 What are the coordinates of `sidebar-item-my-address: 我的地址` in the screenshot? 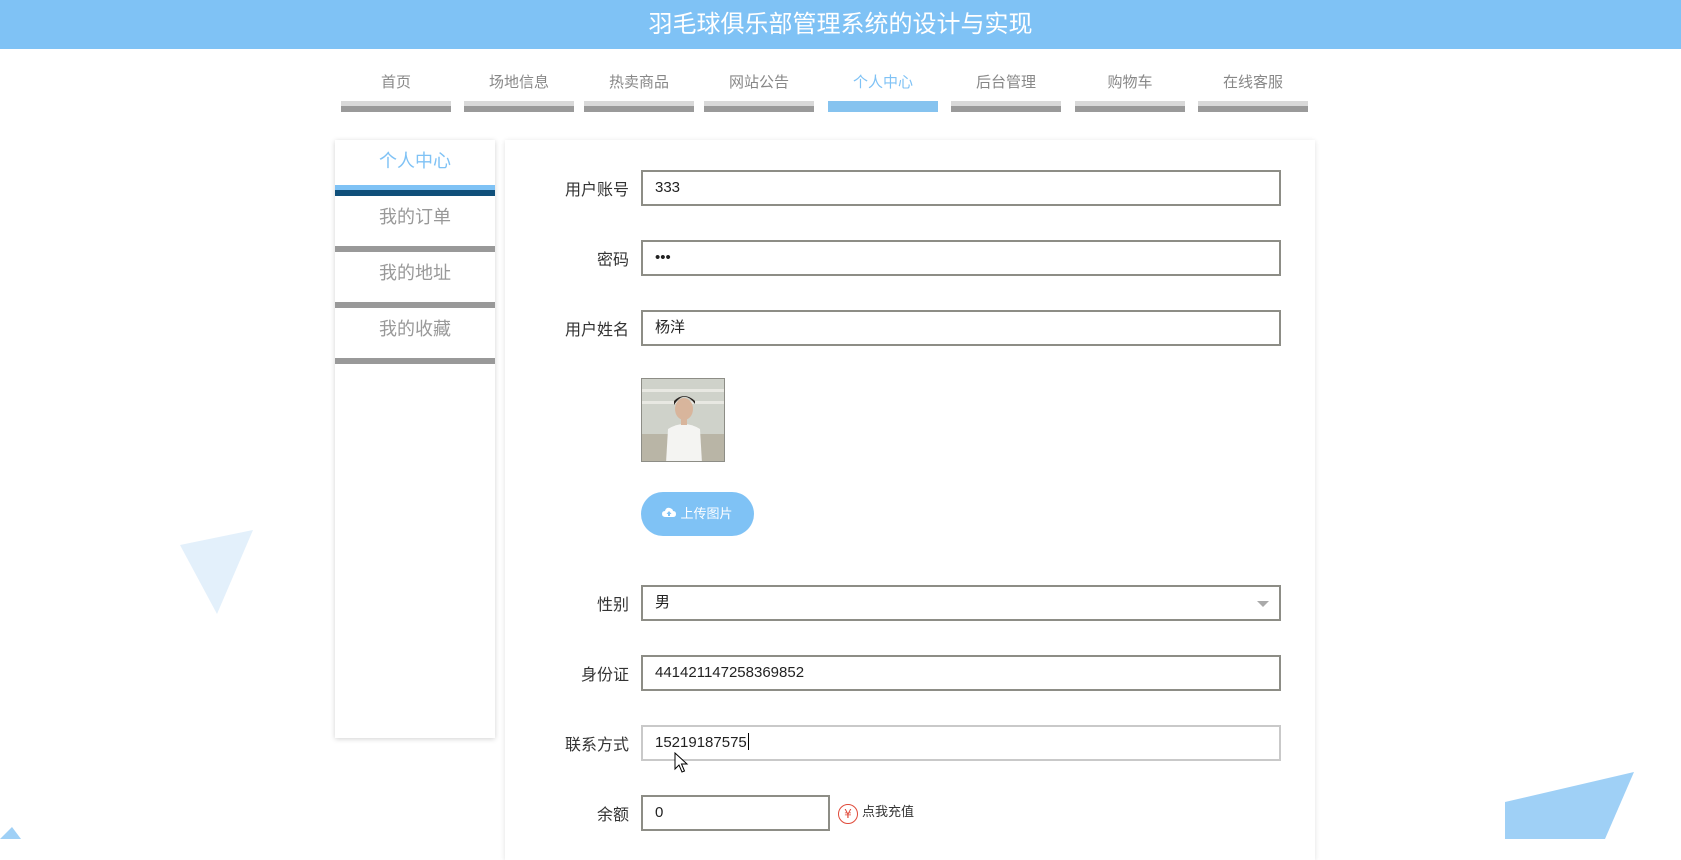 It's located at (415, 280).